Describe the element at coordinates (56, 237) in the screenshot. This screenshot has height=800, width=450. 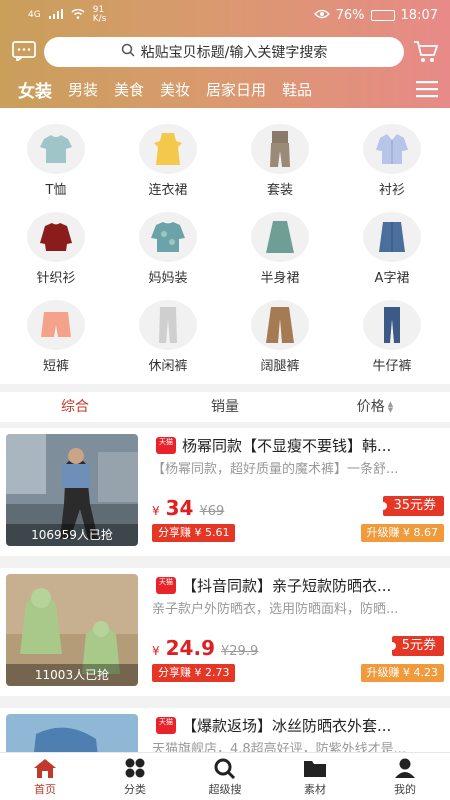
I see `knitwear-icon` at that location.